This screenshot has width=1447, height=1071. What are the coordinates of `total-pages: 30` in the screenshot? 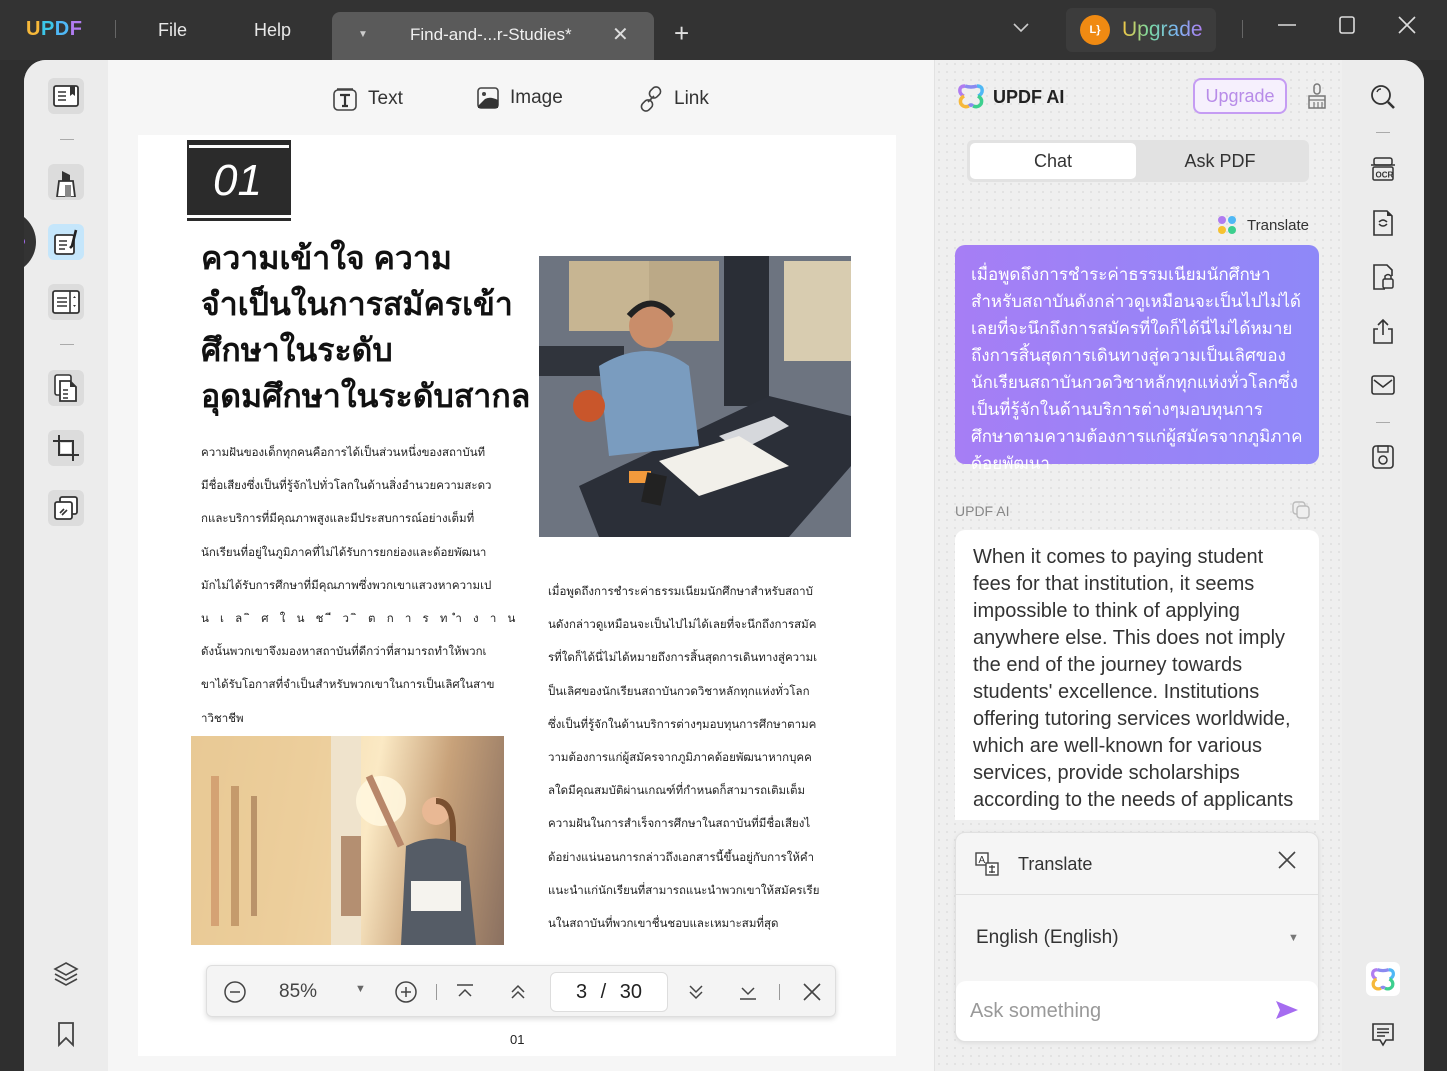 It's located at (631, 992).